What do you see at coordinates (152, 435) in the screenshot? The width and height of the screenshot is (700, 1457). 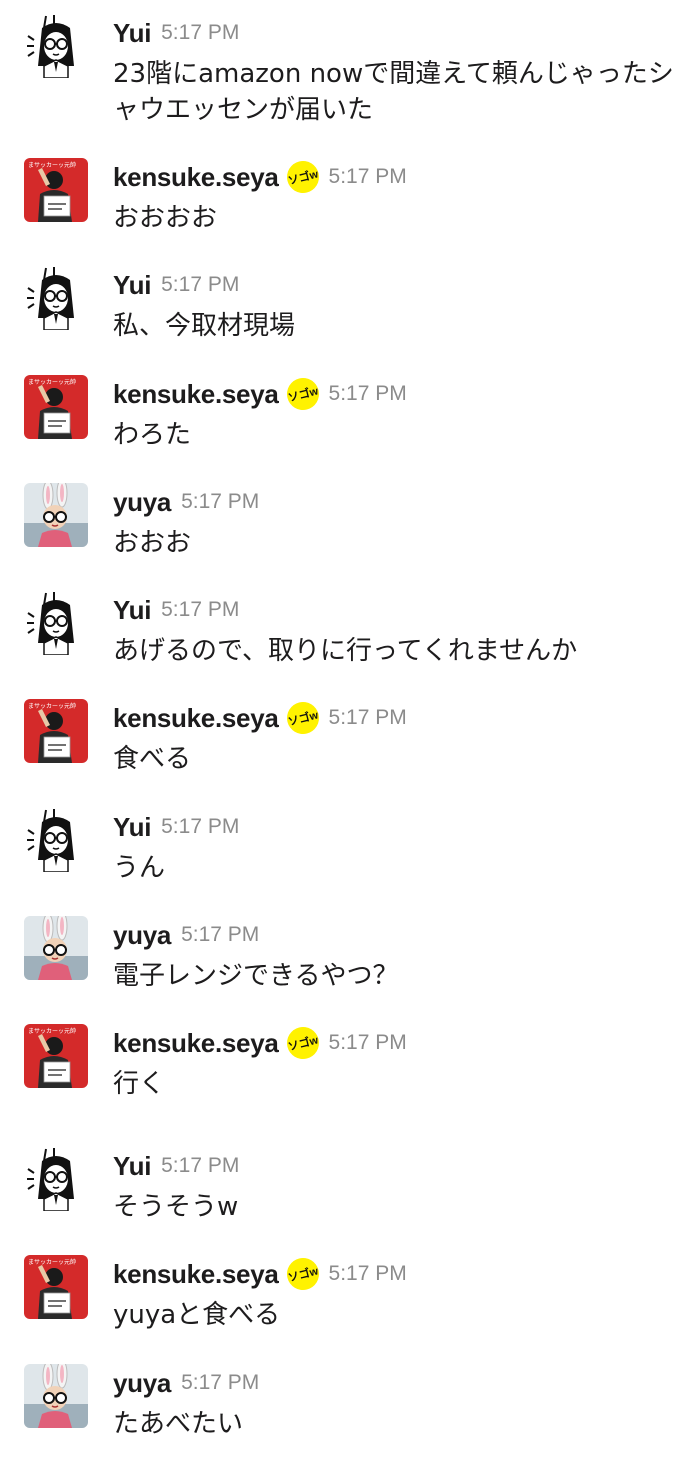 I see `message-text: わろた` at bounding box center [152, 435].